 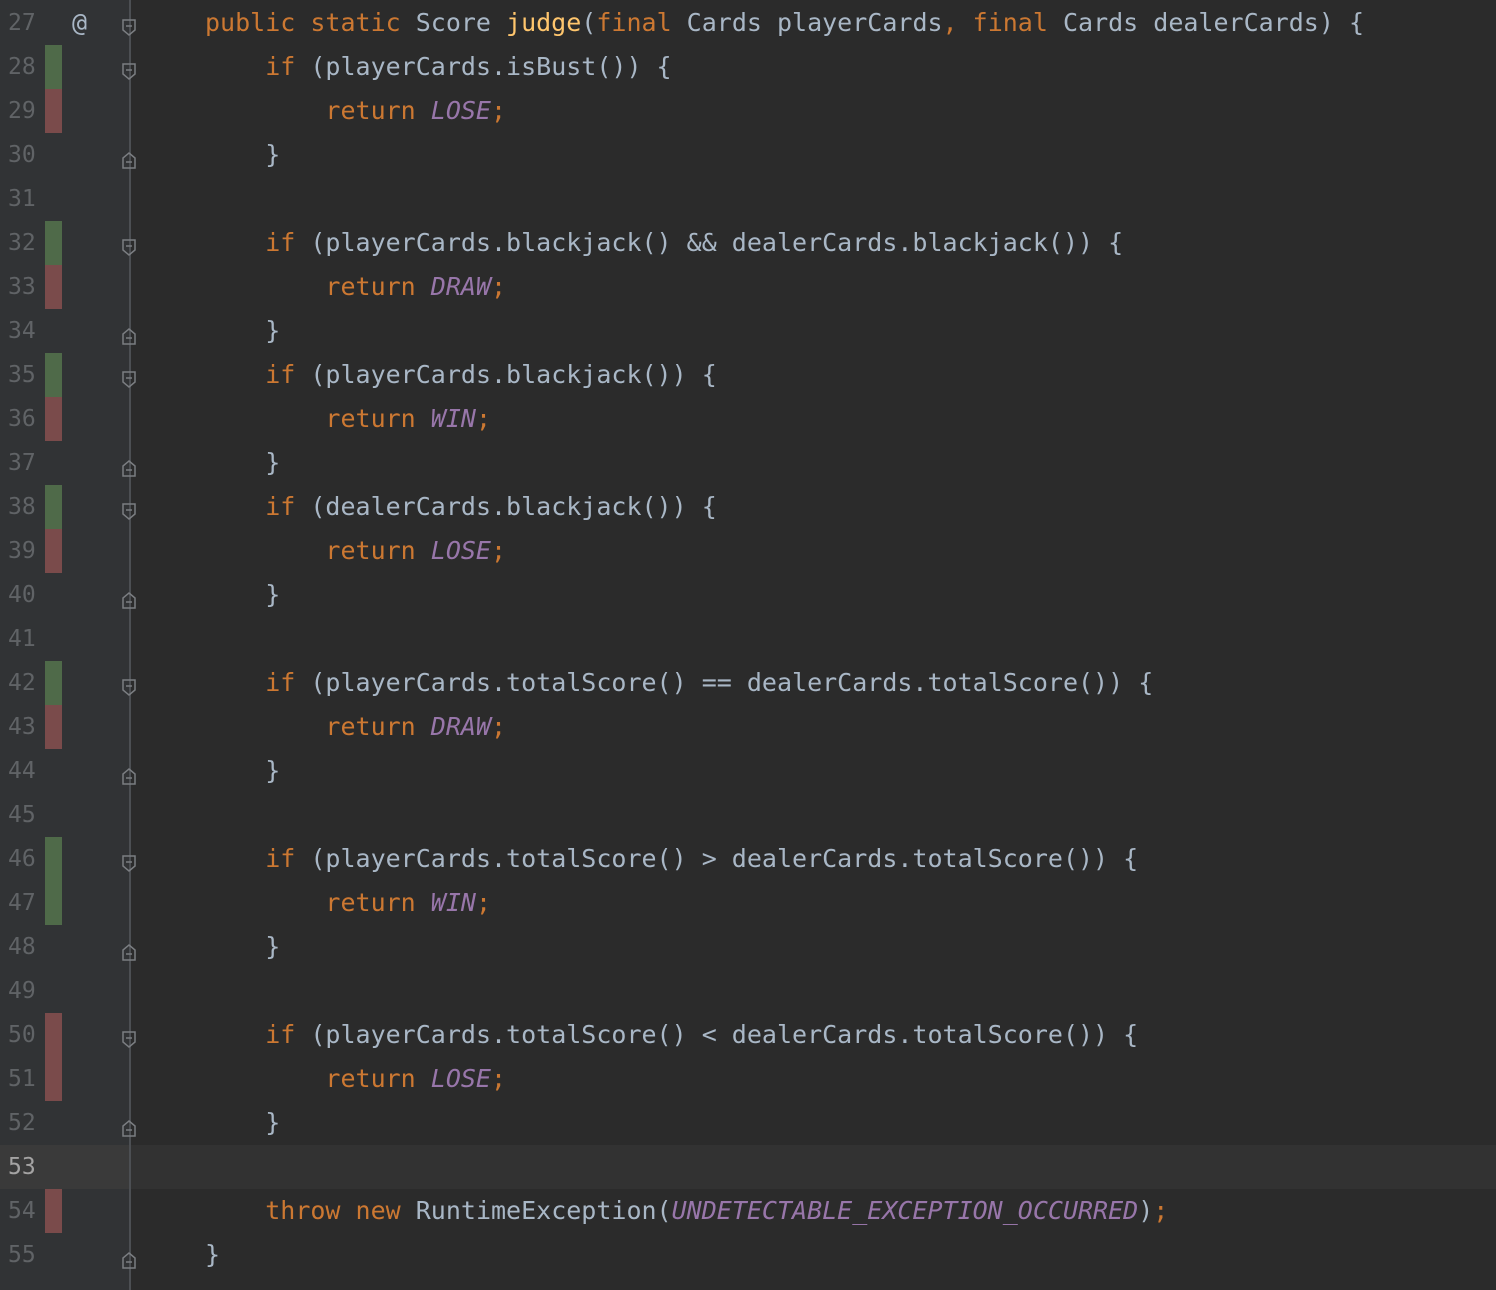 I want to click on code-line-47: 47 return WIN;, so click(x=748, y=903).